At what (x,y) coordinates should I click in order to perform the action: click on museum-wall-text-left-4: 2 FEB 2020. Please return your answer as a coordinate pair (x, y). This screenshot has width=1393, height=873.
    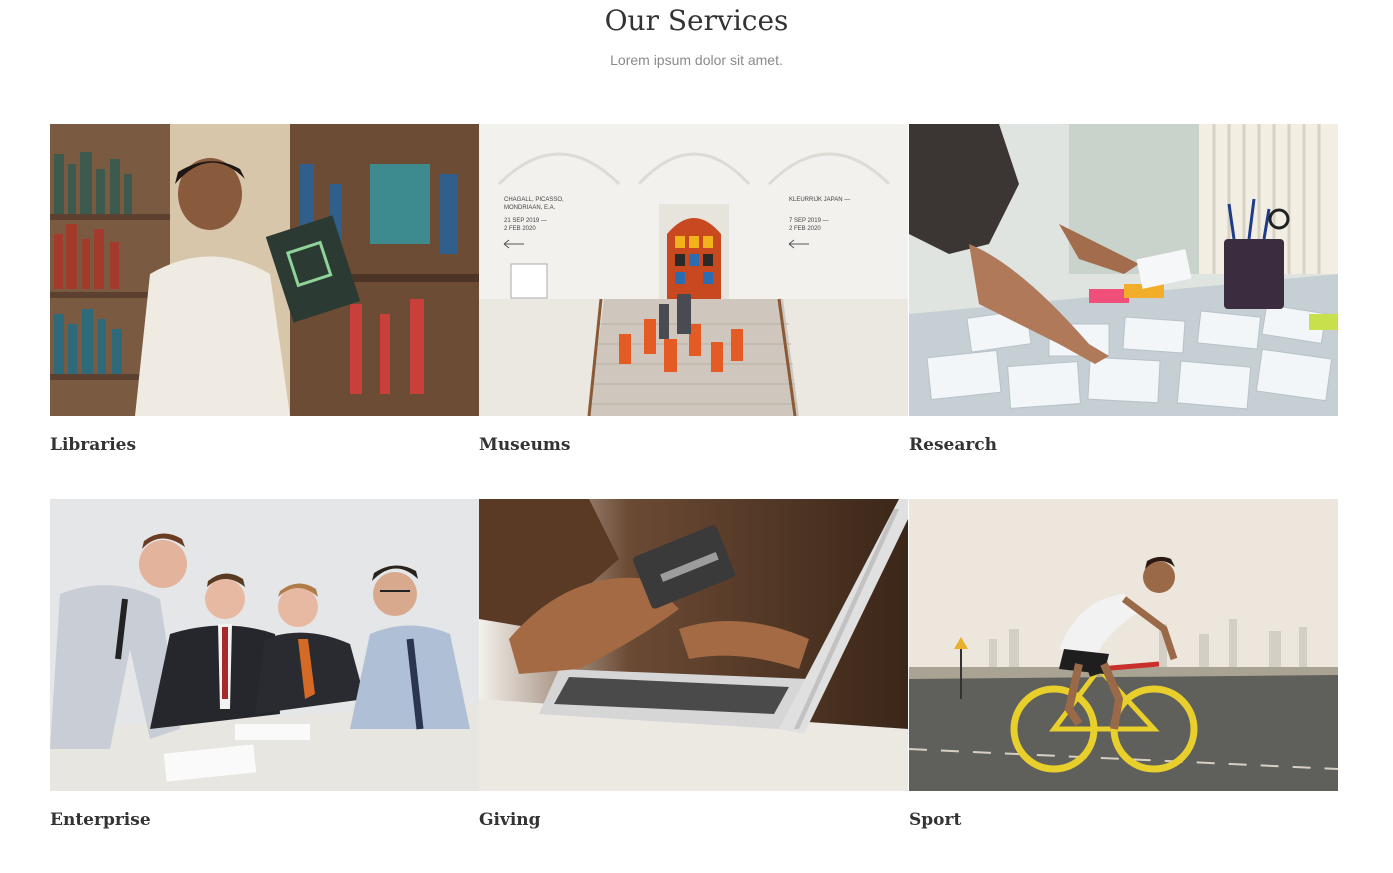
    Looking at the image, I should click on (520, 229).